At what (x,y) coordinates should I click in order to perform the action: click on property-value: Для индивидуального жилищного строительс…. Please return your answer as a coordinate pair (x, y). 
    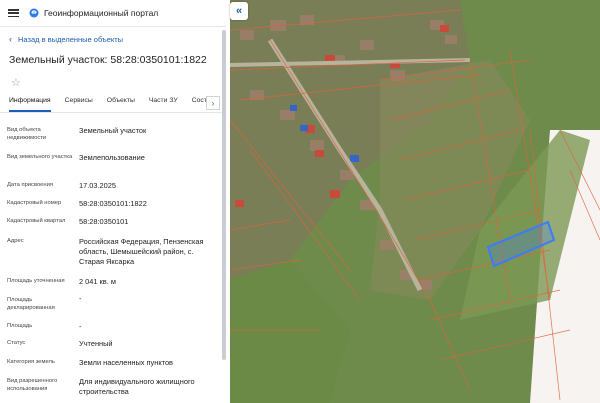
    Looking at the image, I should click on (137, 386).